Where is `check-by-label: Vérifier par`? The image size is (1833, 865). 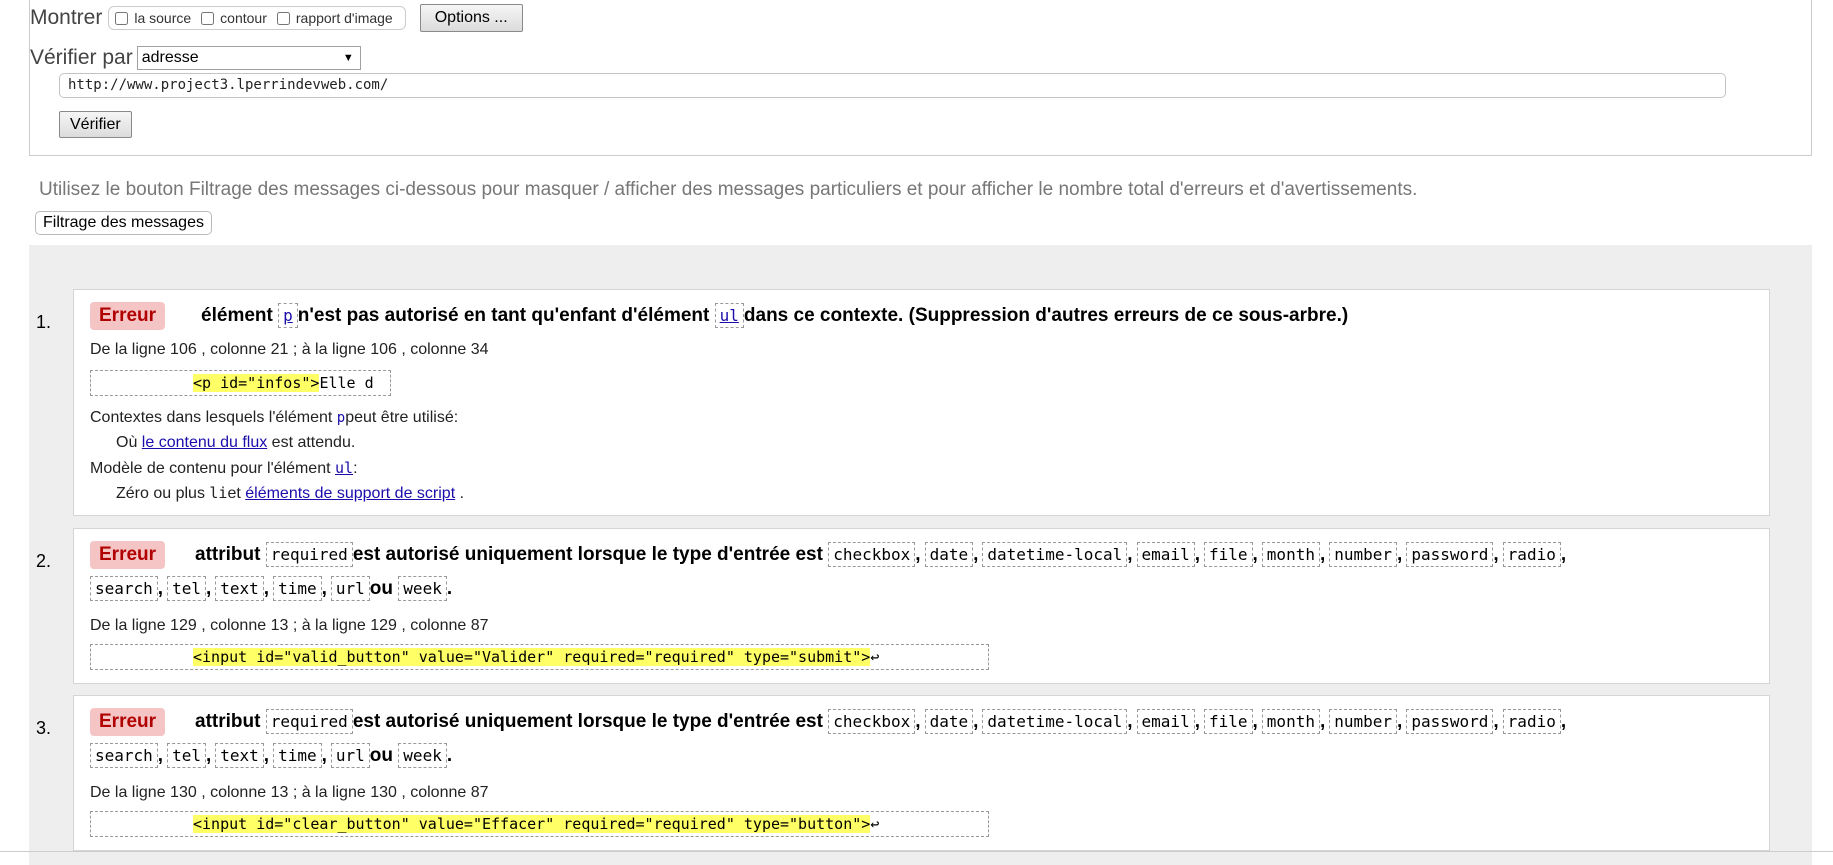 check-by-label: Vérifier par is located at coordinates (81, 57).